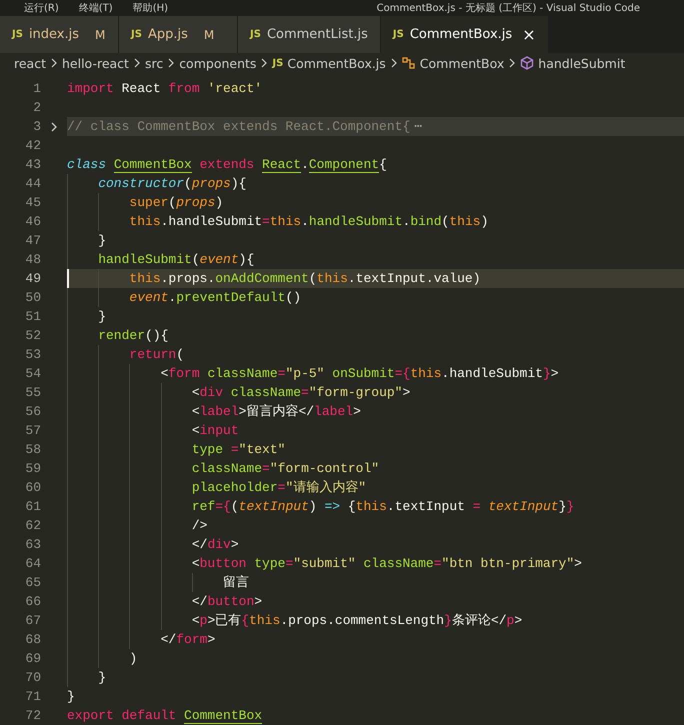 The height and width of the screenshot is (725, 684). I want to click on breadcrumb-item: src, so click(154, 63).